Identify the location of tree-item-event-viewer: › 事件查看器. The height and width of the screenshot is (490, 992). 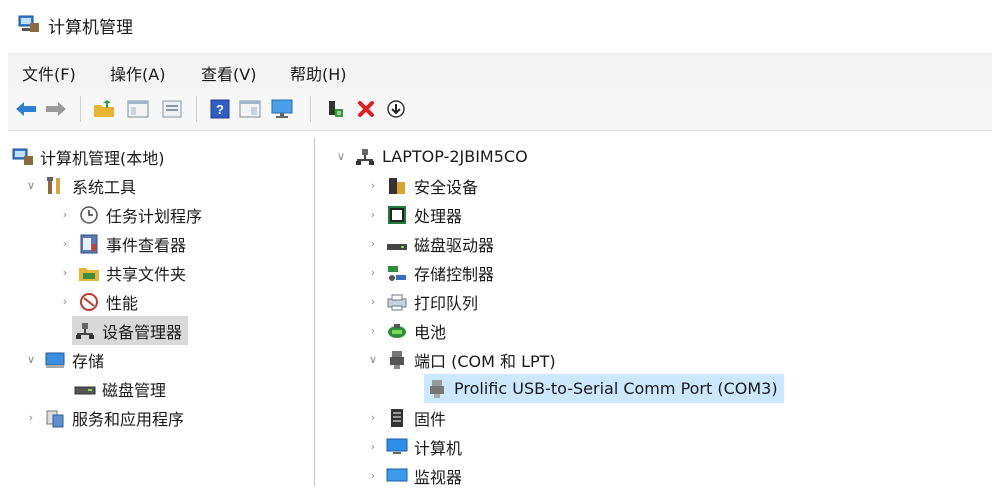
(122, 243).